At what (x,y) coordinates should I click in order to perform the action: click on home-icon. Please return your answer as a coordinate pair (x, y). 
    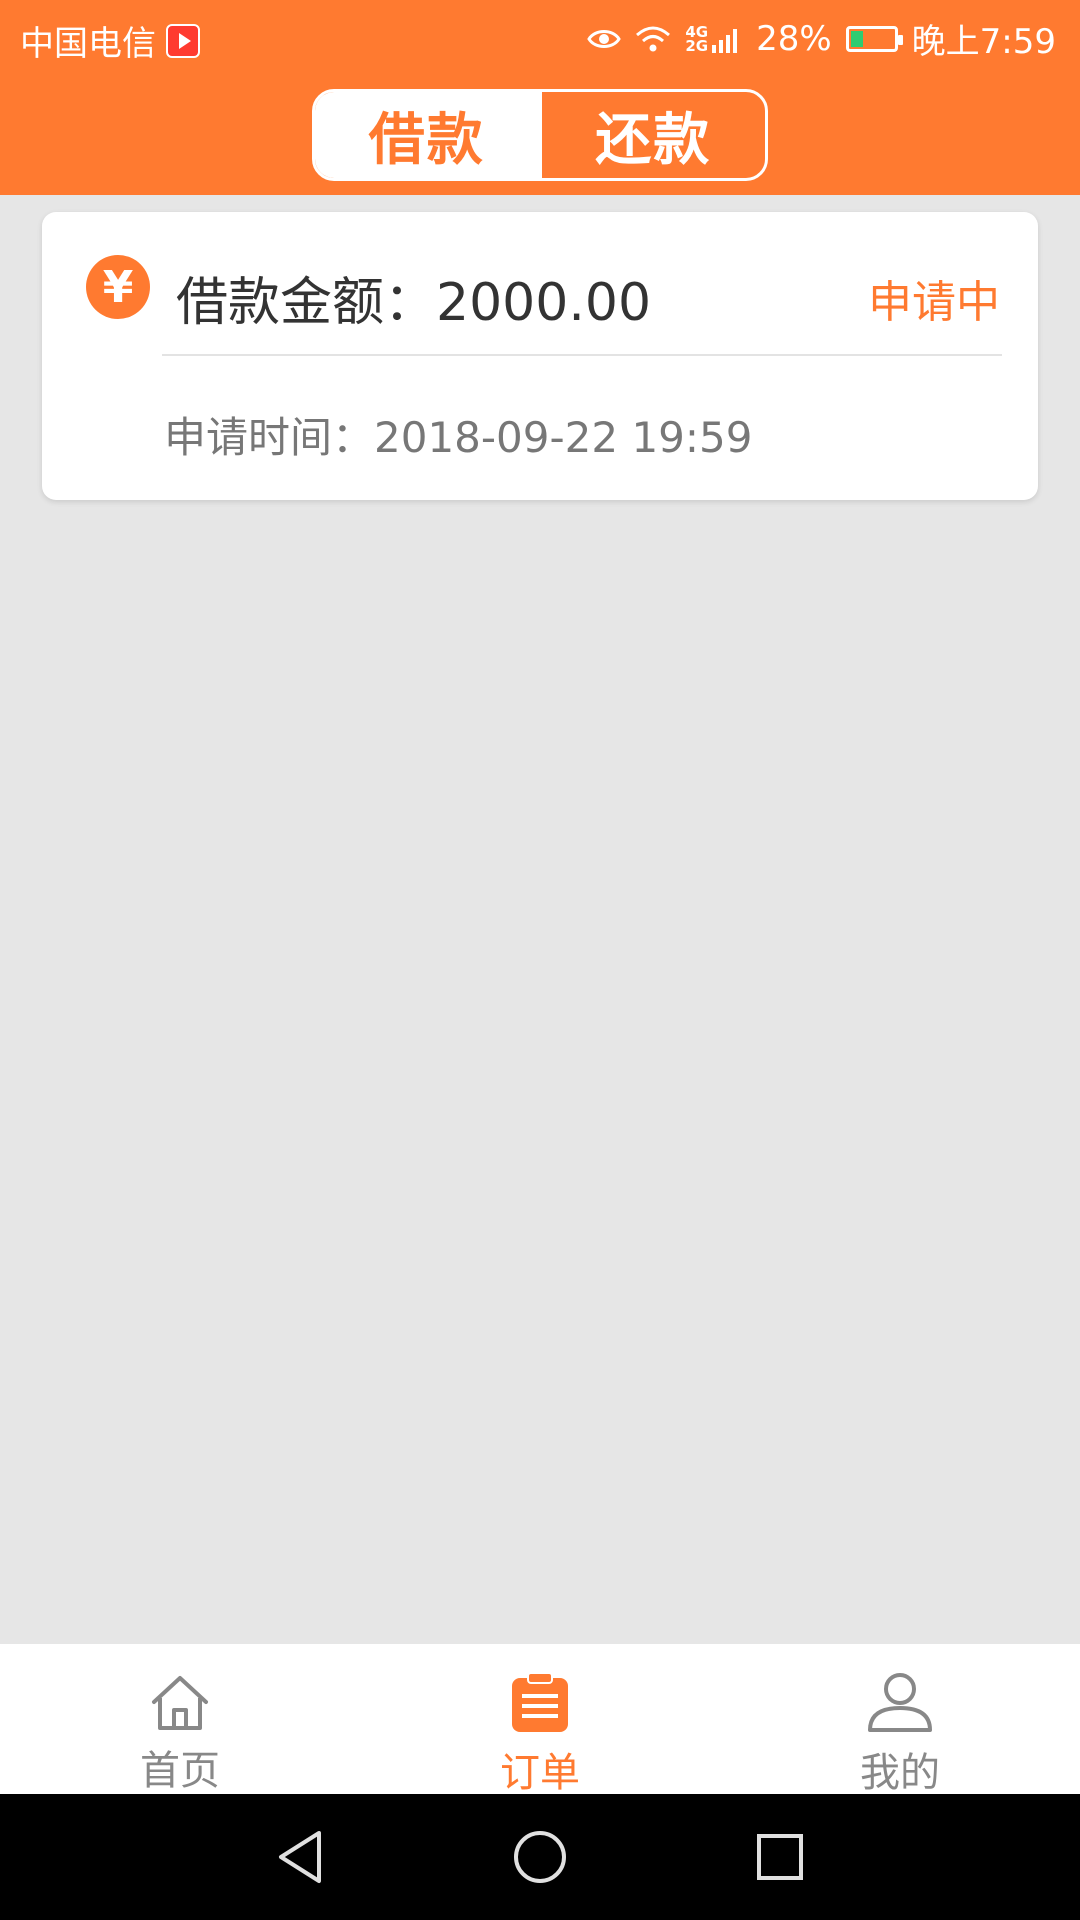
    Looking at the image, I should click on (180, 1702).